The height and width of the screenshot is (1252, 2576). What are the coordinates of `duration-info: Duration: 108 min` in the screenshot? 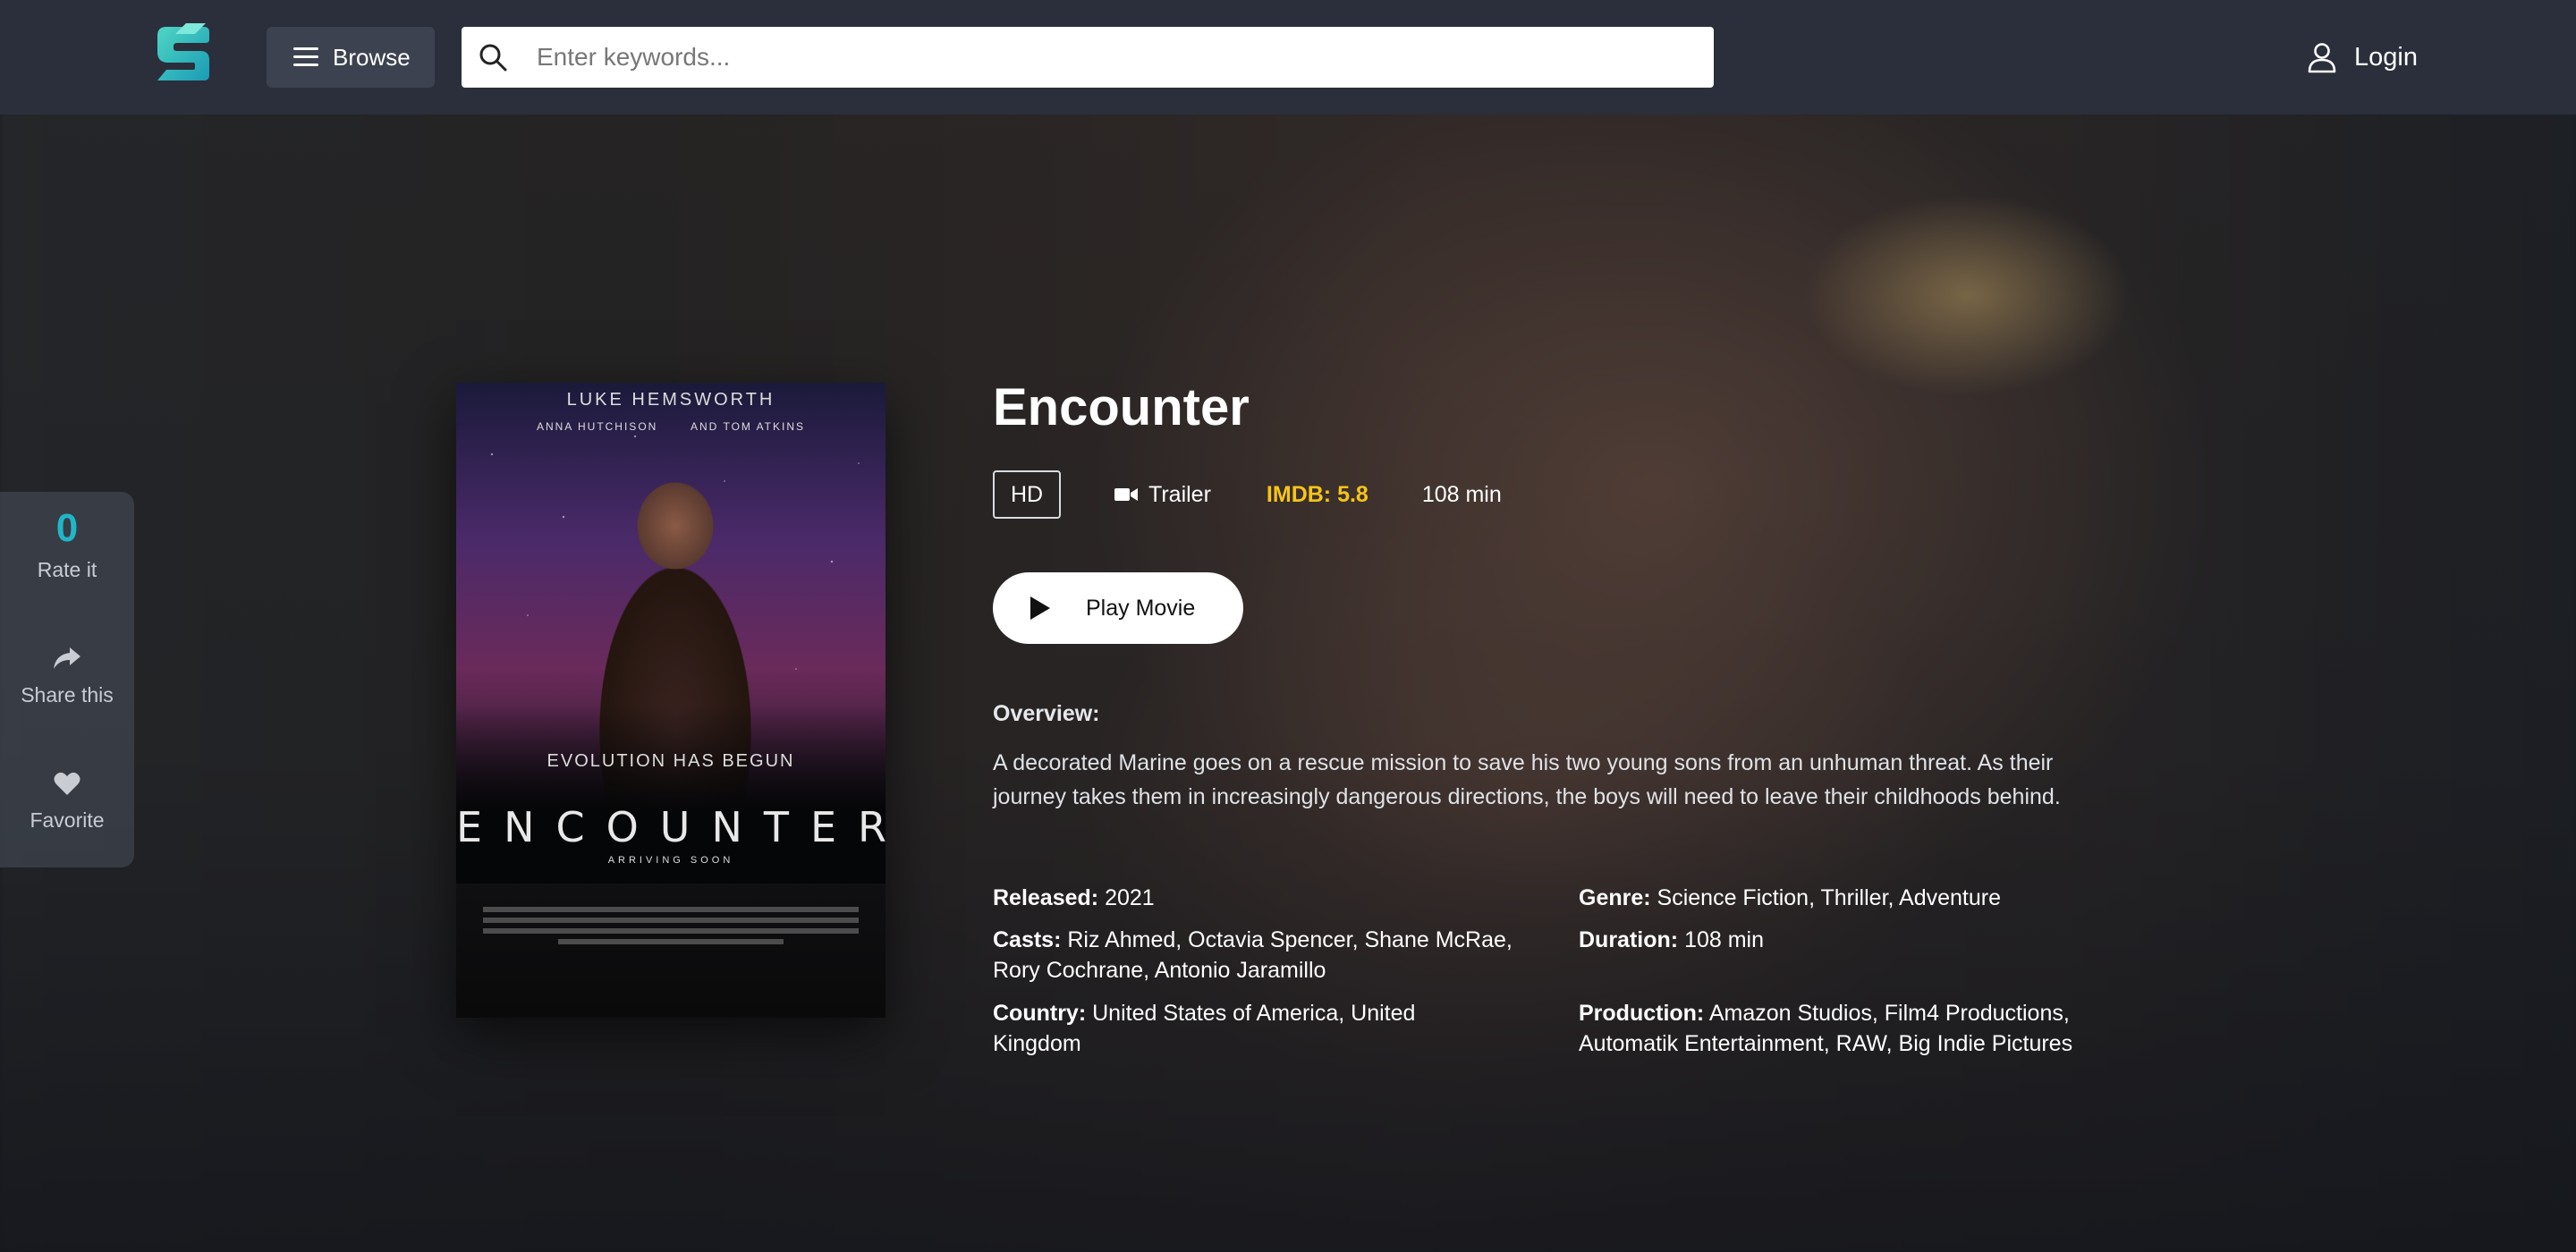 It's located at (1856, 940).